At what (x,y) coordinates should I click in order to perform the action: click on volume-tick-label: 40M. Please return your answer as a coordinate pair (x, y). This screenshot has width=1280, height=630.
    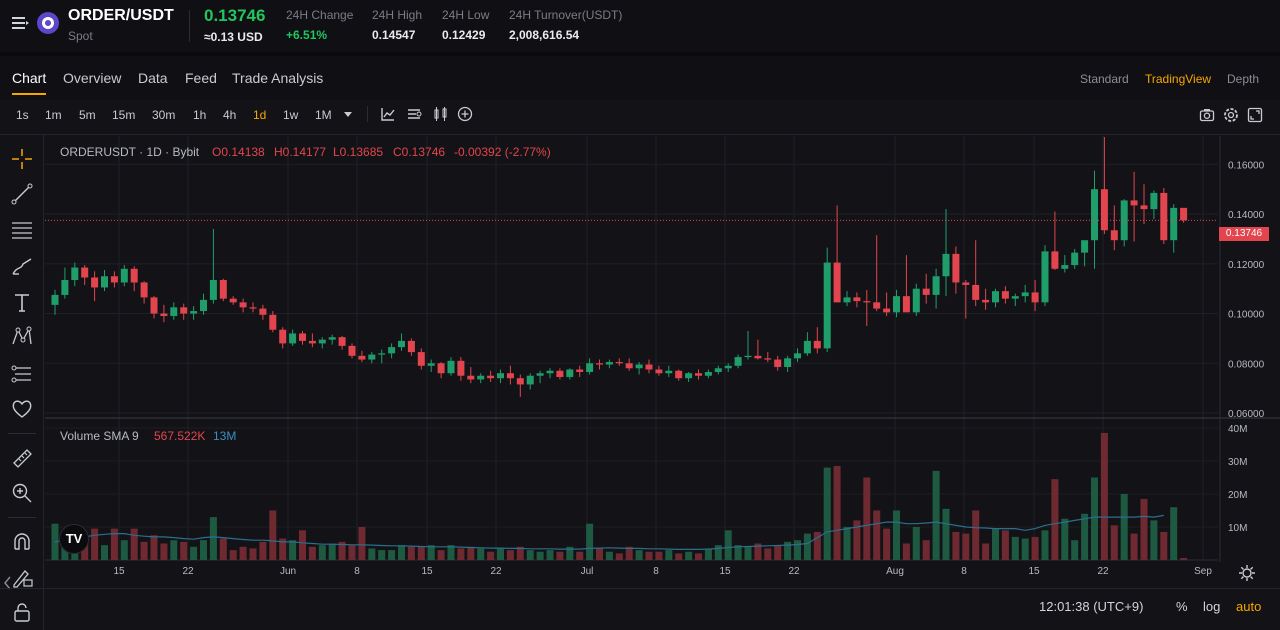
    Looking at the image, I should click on (1237, 429).